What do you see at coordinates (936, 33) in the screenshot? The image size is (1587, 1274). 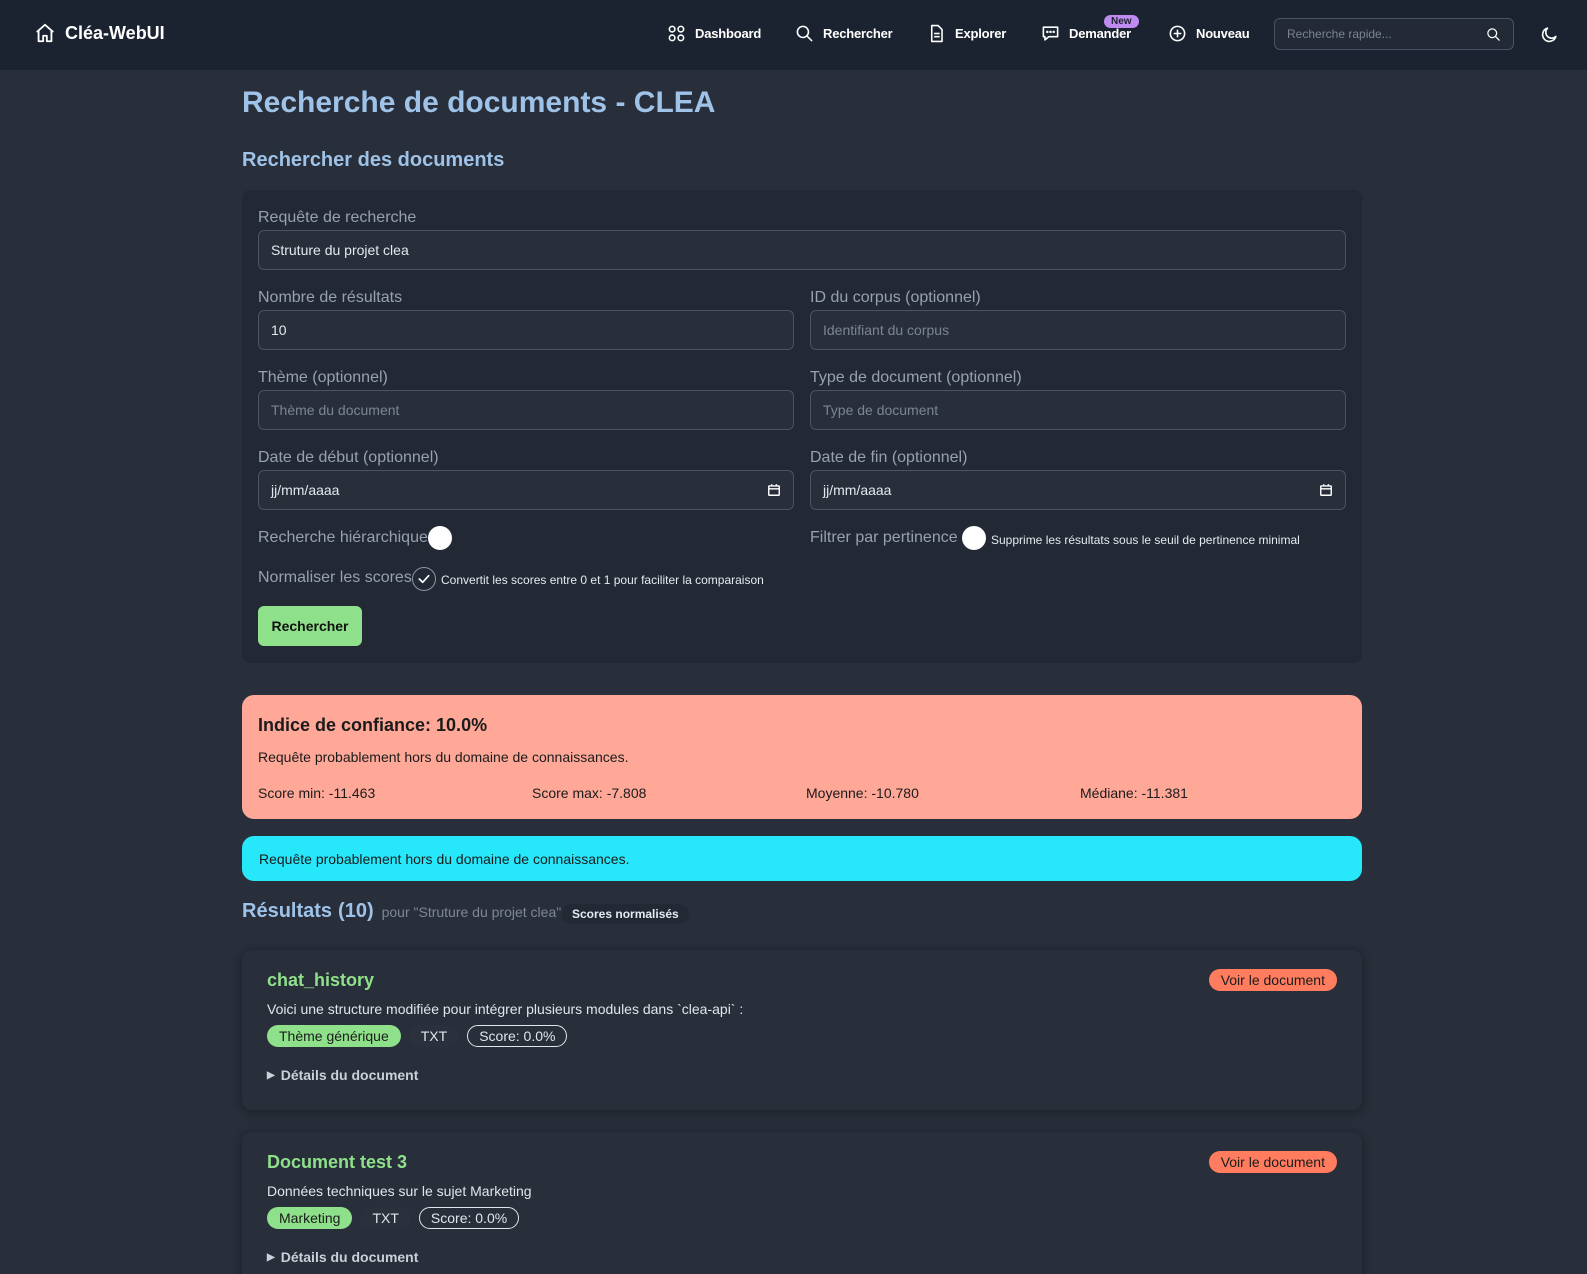 I see `document-icon` at bounding box center [936, 33].